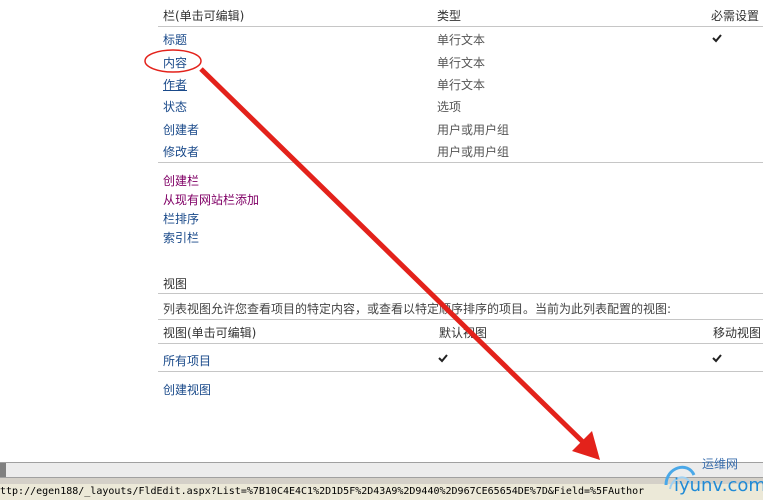  What do you see at coordinates (718, 485) in the screenshot?
I see `watermark-text-domain: iyunv.com` at bounding box center [718, 485].